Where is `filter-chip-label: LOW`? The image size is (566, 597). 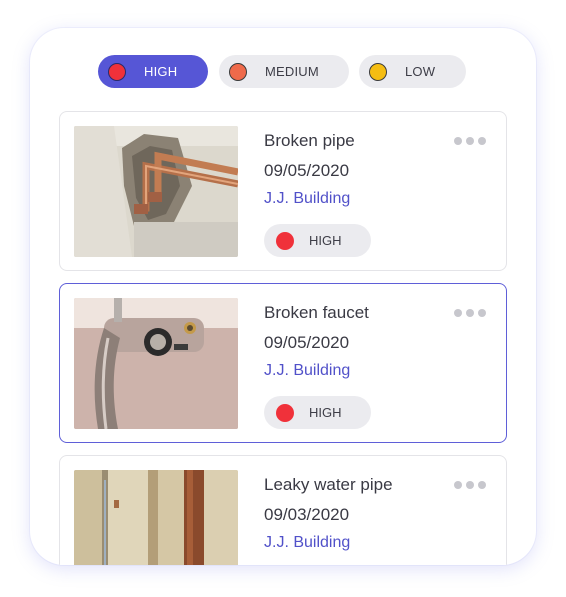
filter-chip-label: LOW is located at coordinates (420, 71).